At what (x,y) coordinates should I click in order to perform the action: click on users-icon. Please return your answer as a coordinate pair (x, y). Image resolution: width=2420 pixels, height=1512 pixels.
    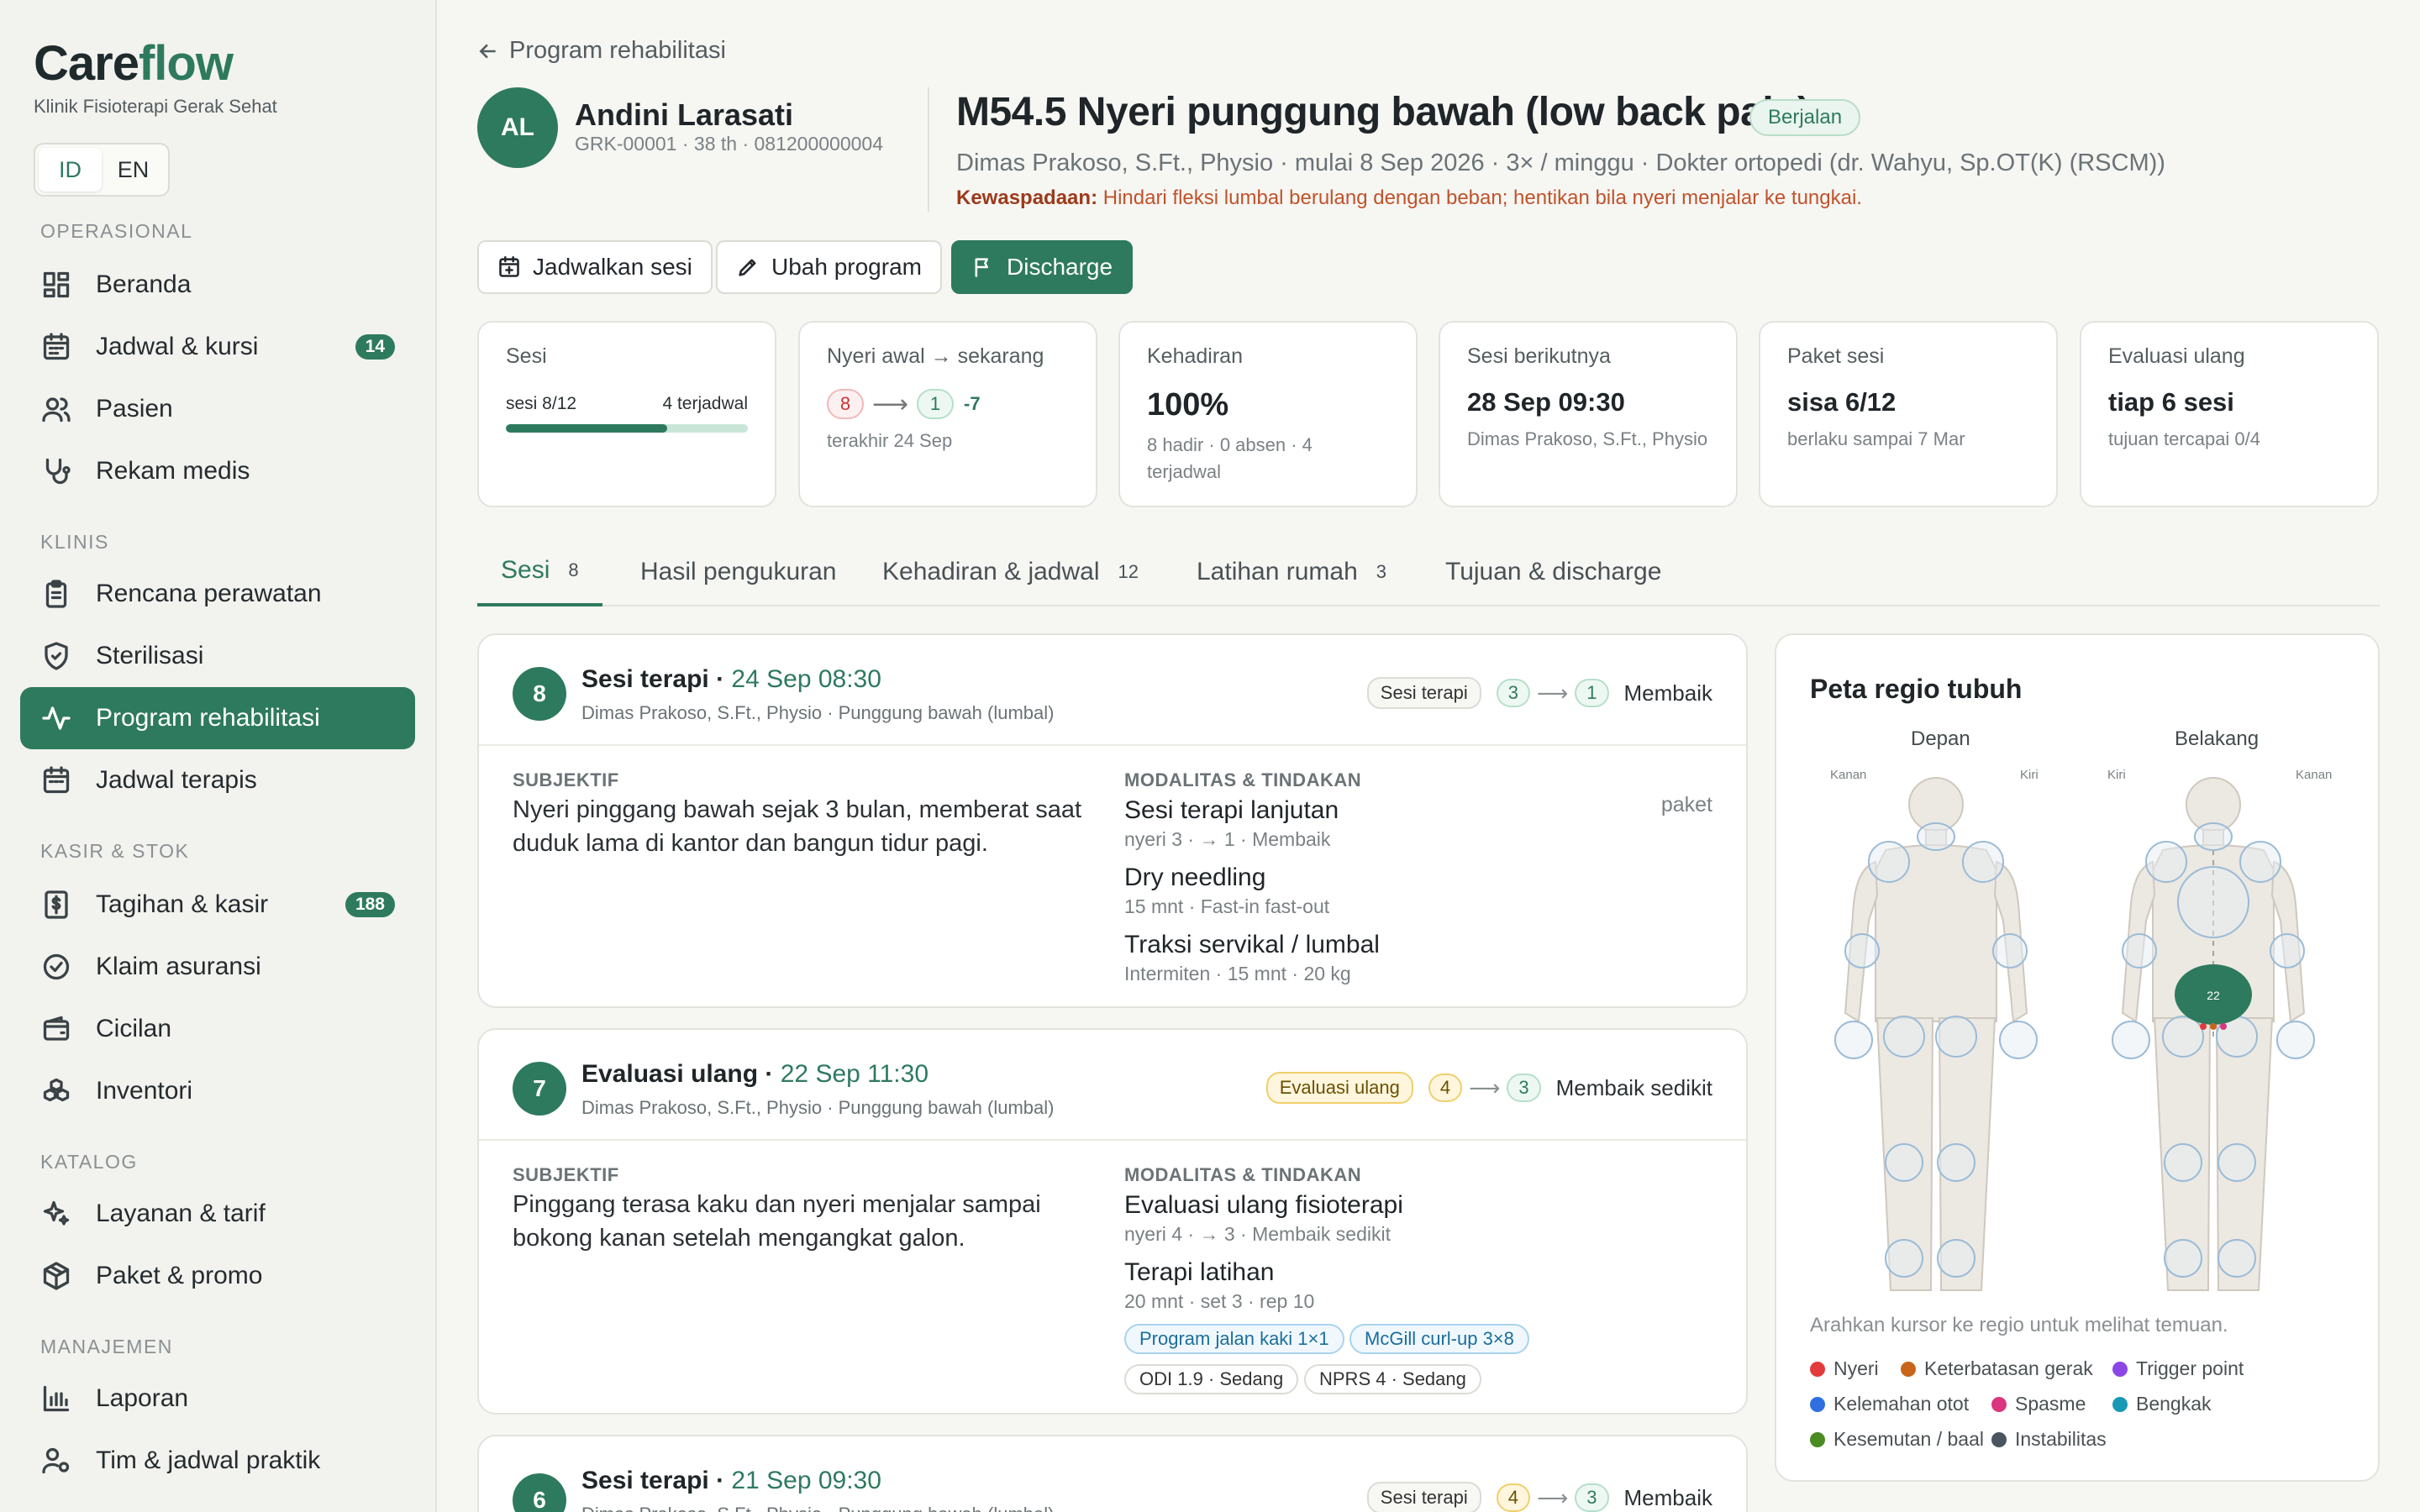
    Looking at the image, I should click on (56, 409).